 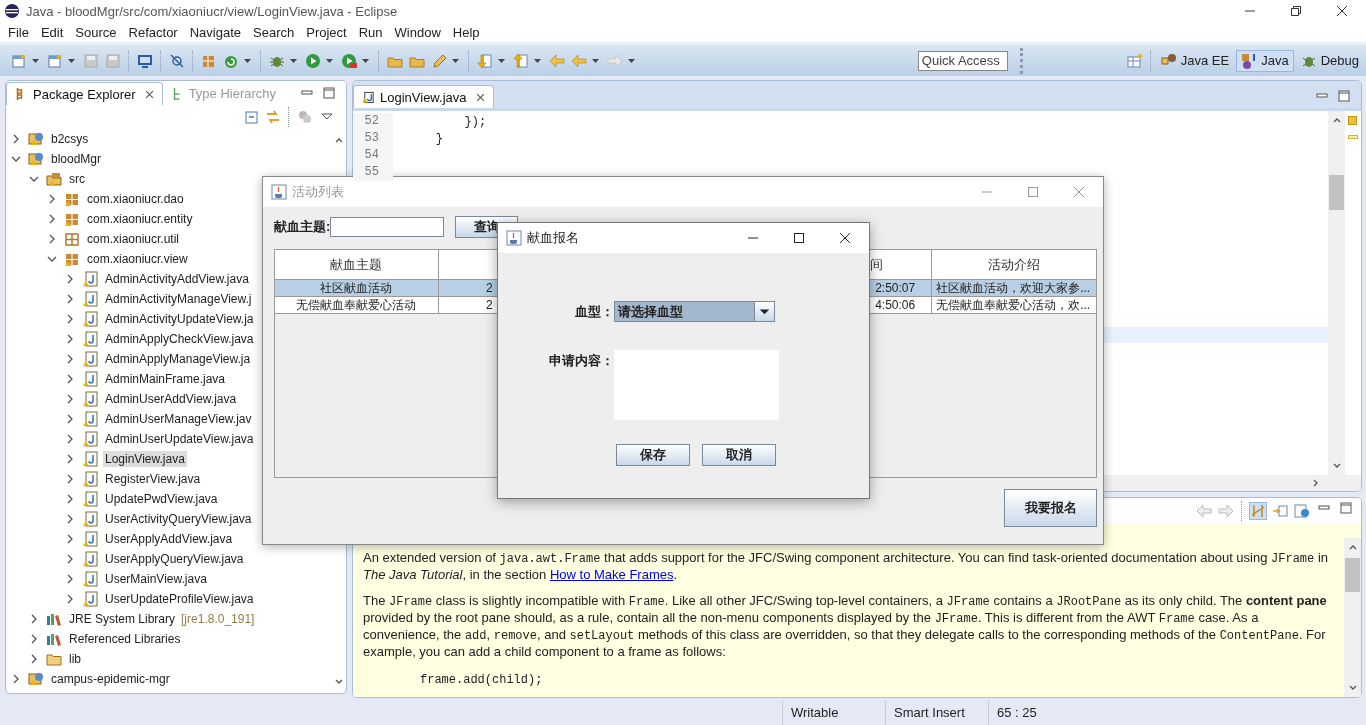 What do you see at coordinates (145, 459) in the screenshot?
I see `tree-item: LoginView.java` at bounding box center [145, 459].